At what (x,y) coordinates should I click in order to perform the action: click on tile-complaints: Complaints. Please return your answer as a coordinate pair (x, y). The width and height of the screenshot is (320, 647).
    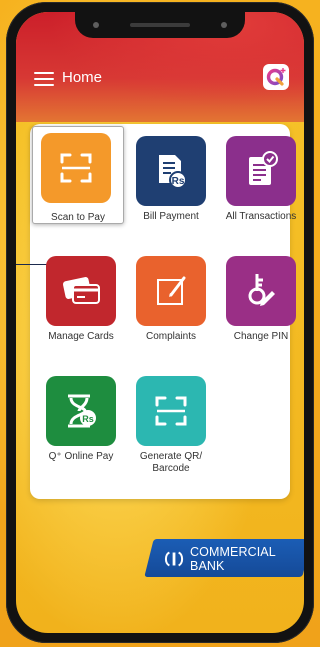
    Looking at the image, I should click on (171, 297).